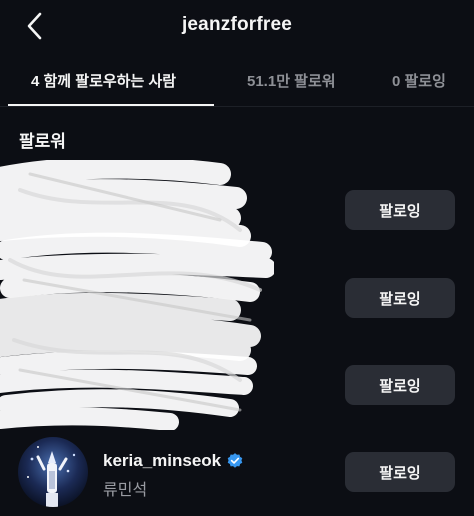 The image size is (474, 516). I want to click on tab-bar: 4 함께 팔로우하는 사람 51.1만 팔로워 0 팔로잉, so click(237, 83).